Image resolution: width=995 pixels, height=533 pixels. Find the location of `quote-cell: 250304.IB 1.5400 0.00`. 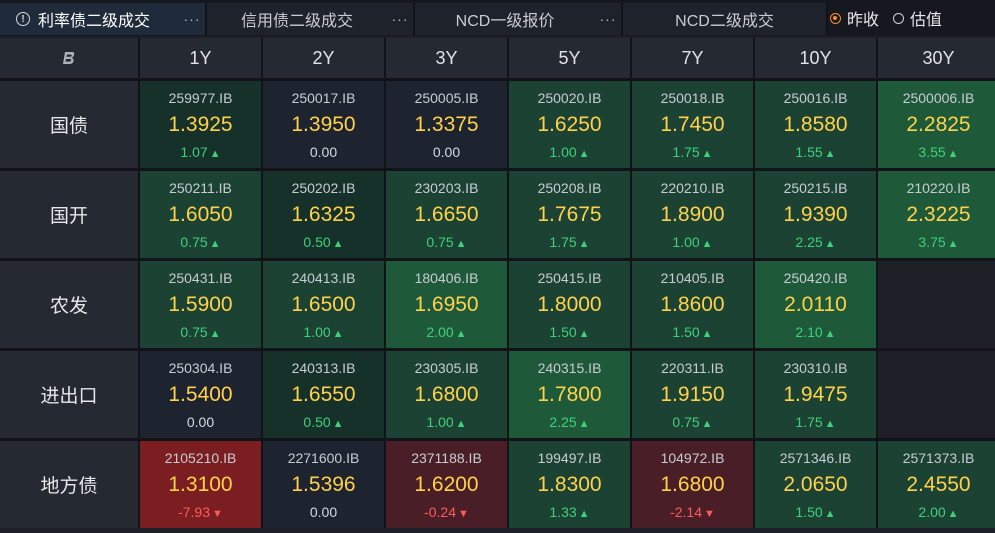

quote-cell: 250304.IB 1.5400 0.00 is located at coordinates (200, 394).